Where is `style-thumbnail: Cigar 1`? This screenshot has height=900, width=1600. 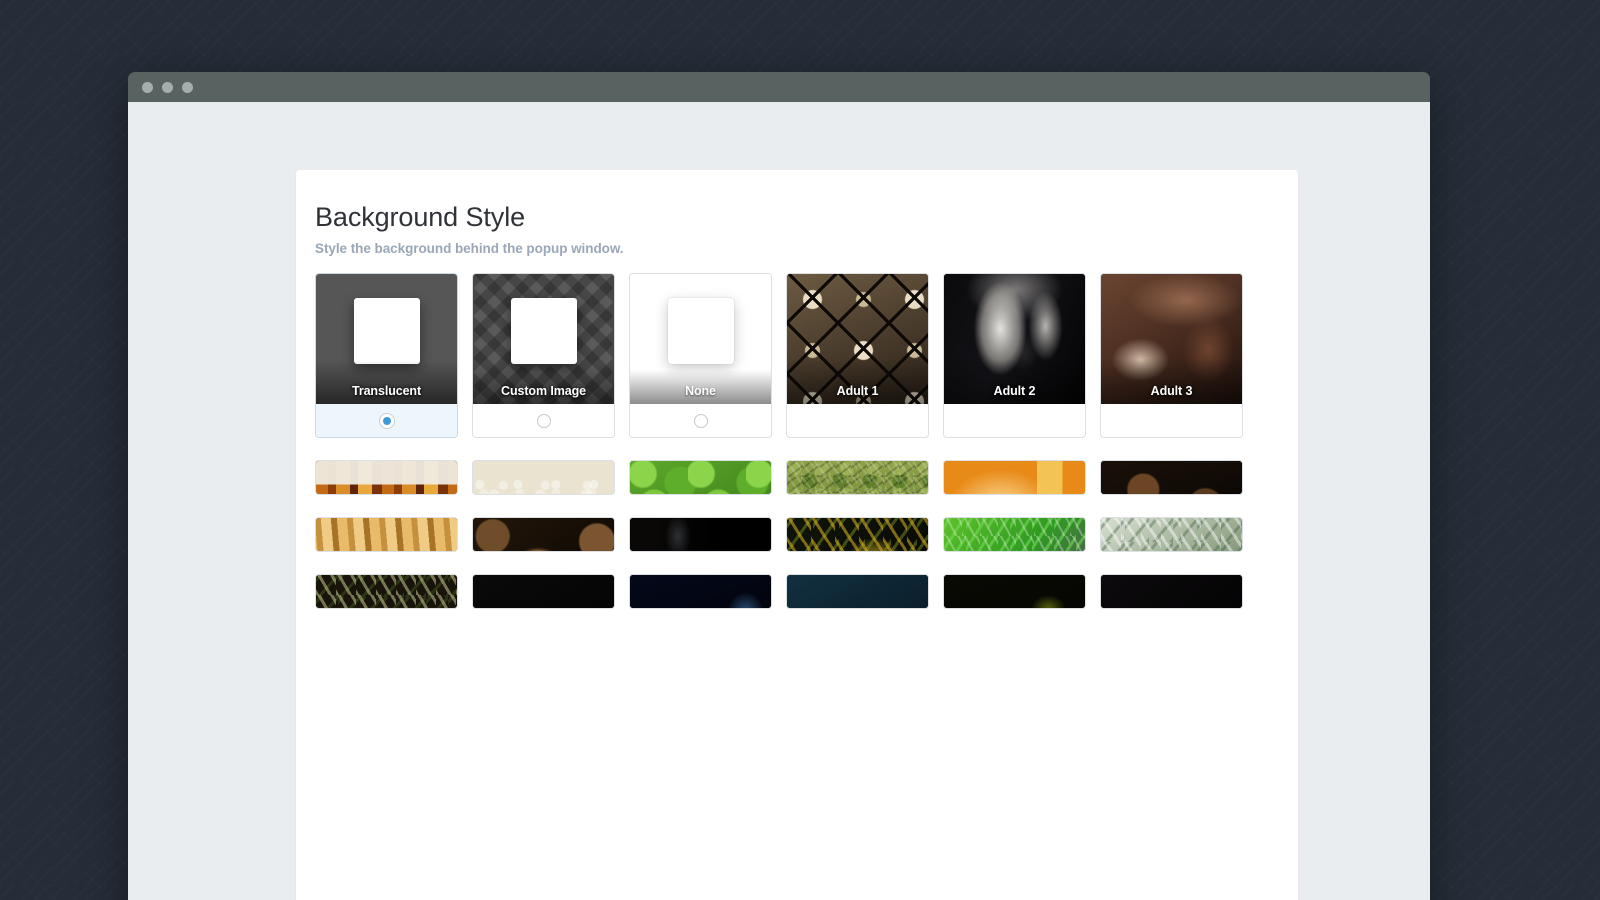
style-thumbnail: Cigar 1 is located at coordinates (1171, 478).